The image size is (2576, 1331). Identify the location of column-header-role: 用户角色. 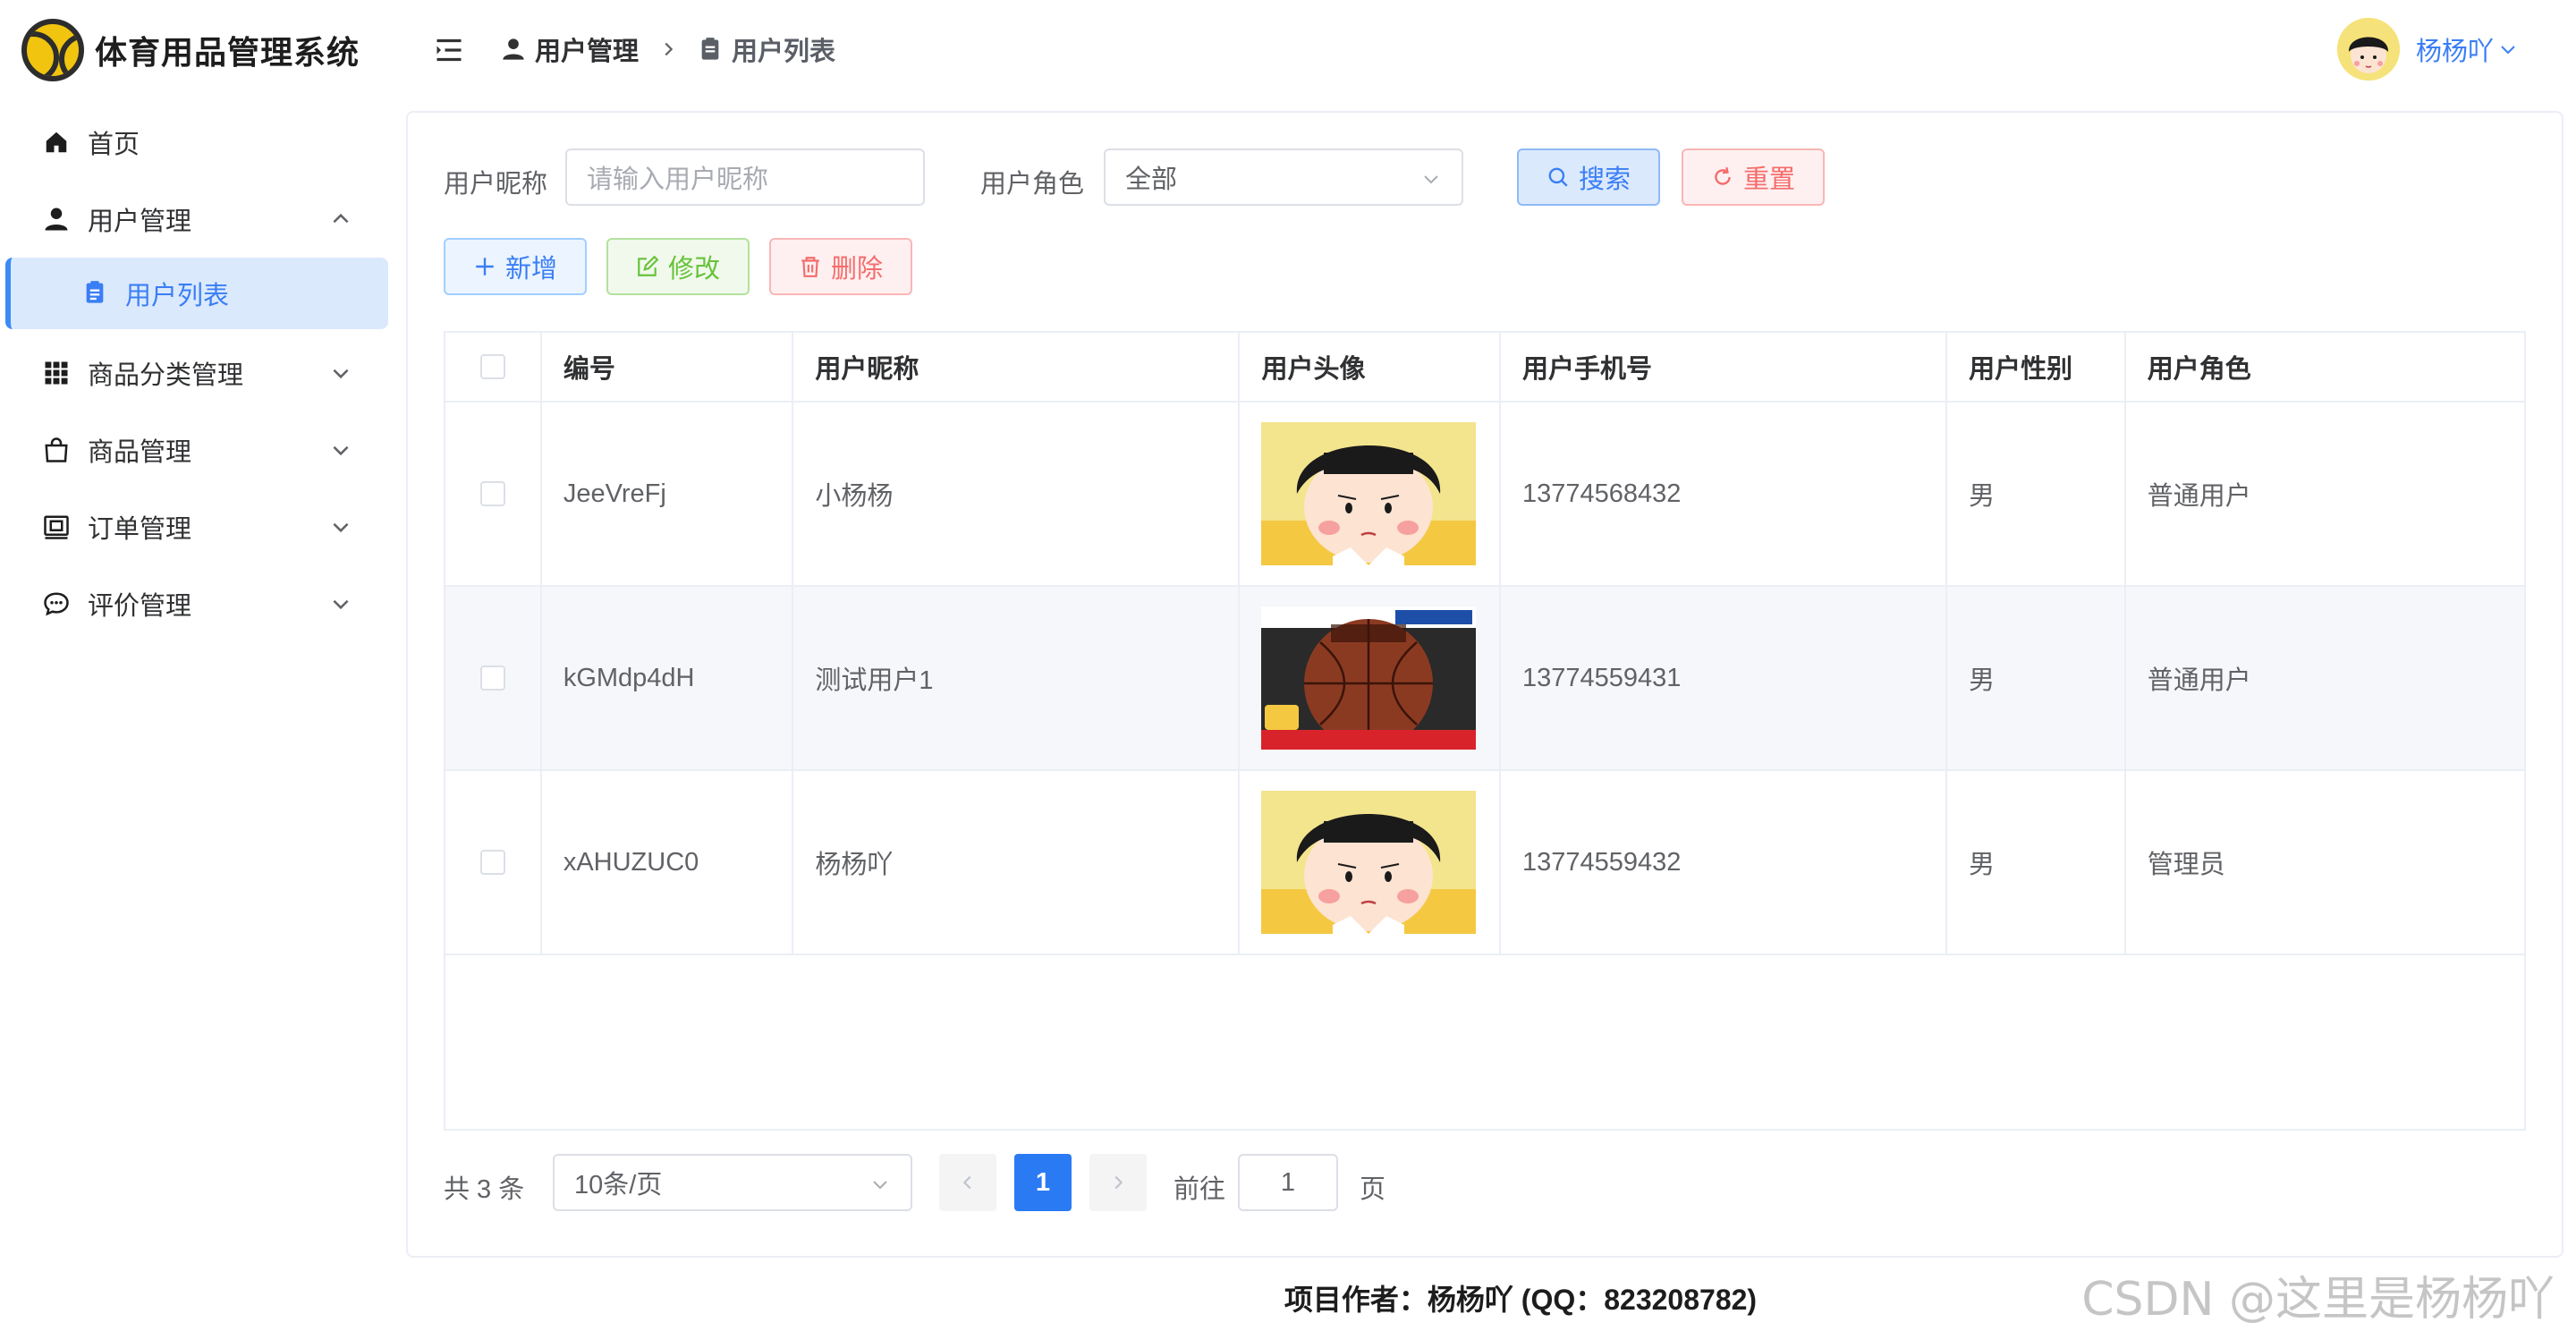
(2199, 370).